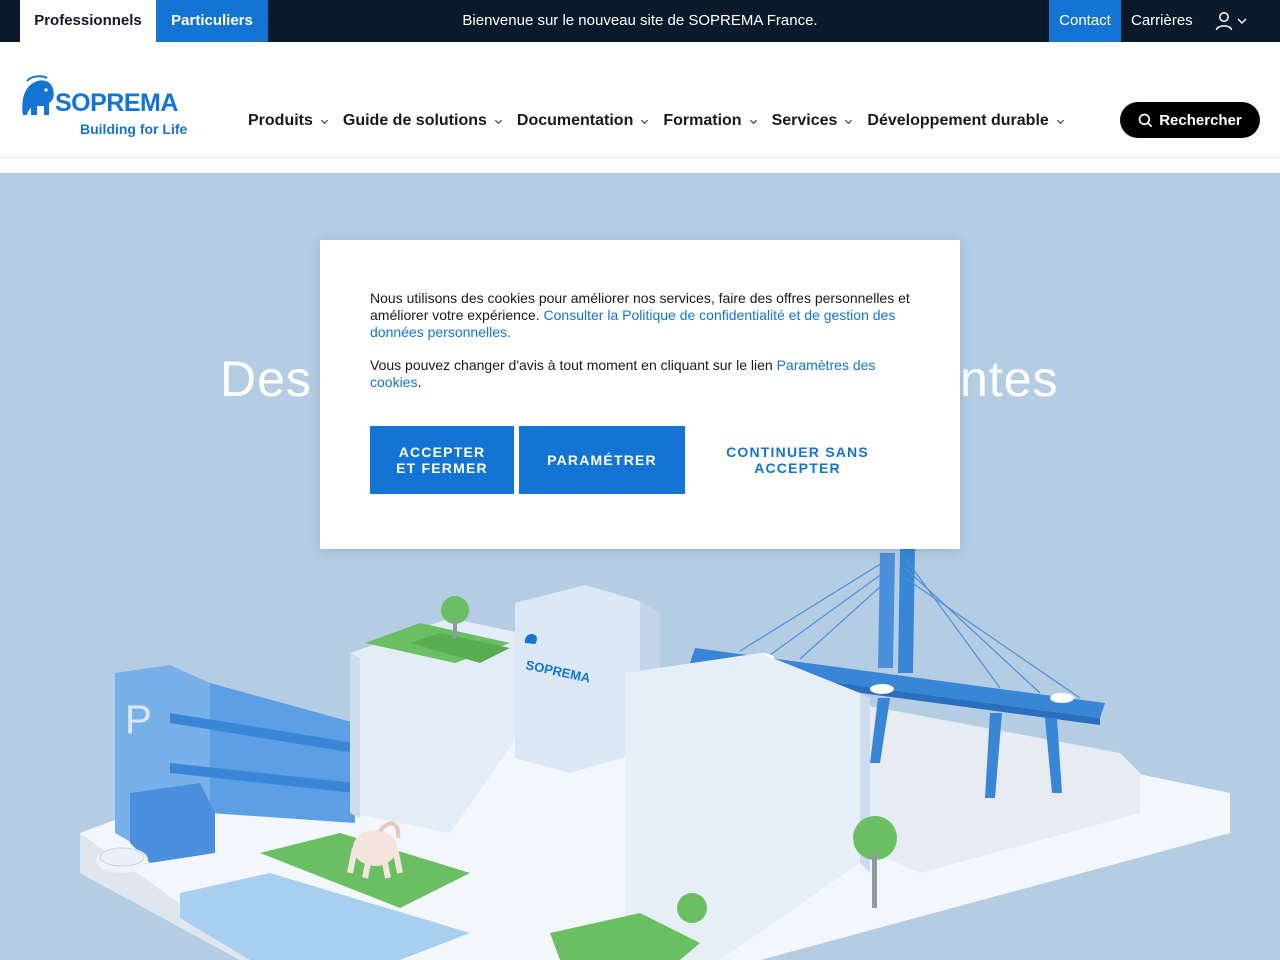  What do you see at coordinates (602, 460) in the screenshot?
I see `cookie-settings-button: Paramétrer` at bounding box center [602, 460].